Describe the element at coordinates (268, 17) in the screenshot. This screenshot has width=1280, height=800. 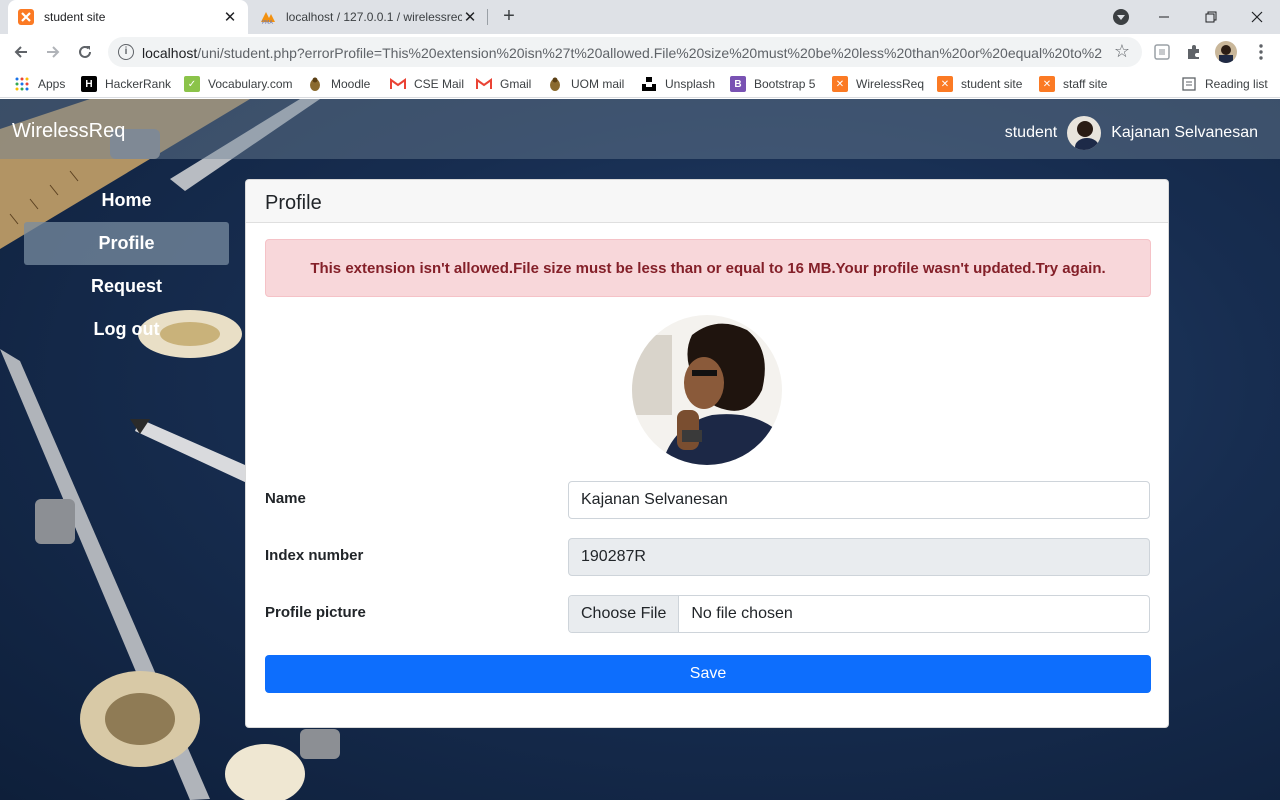
I see `phpmyadmin-icon: PMA` at that location.